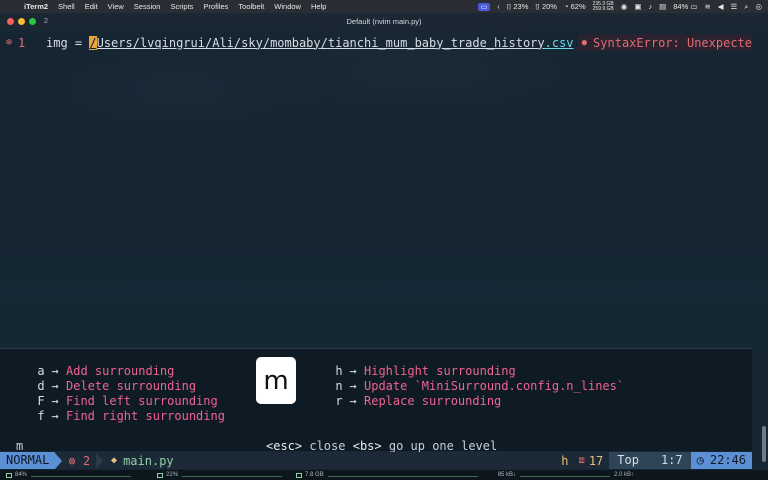  Describe the element at coordinates (402, 475) in the screenshot. I see `disk-sparkline` at that location.